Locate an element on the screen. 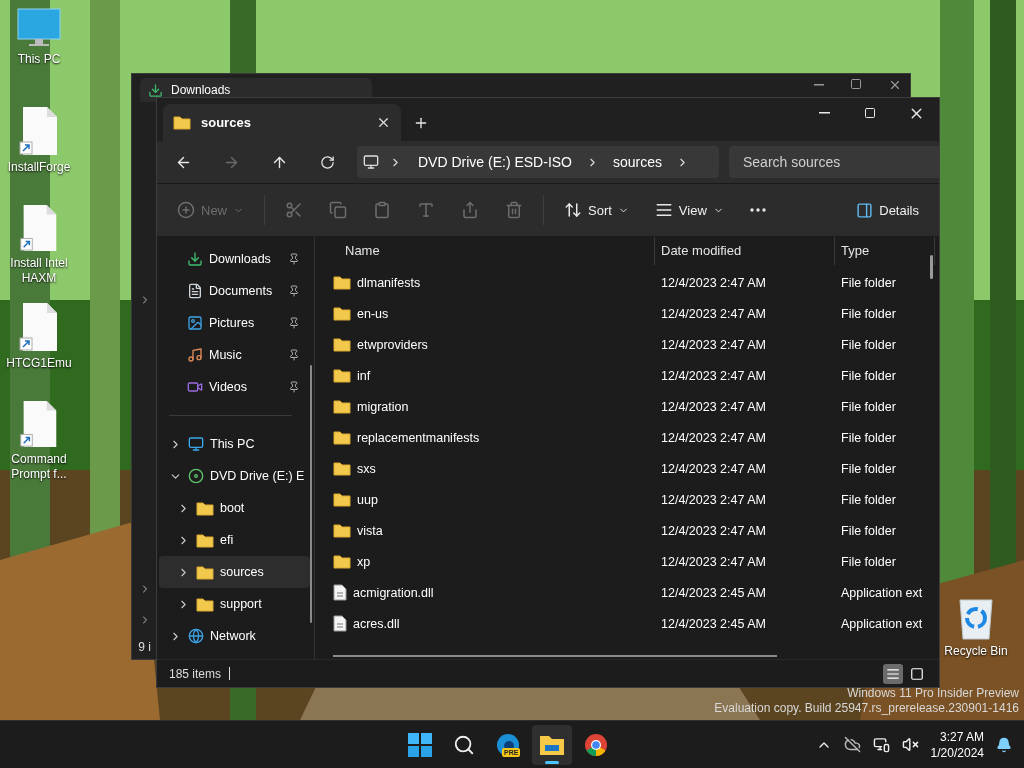 This screenshot has width=1024, height=768. clipboard-icon is located at coordinates (382, 210).